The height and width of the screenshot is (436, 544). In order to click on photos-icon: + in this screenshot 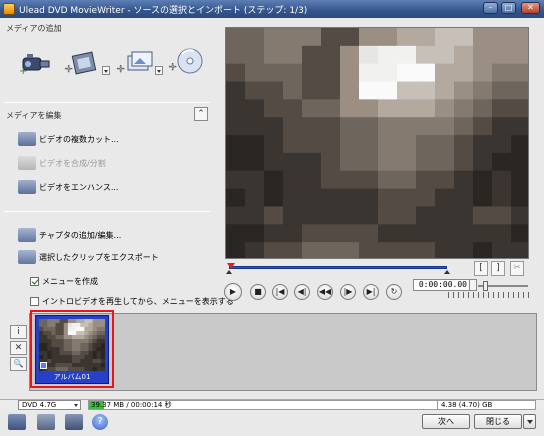, I will do `click(134, 63)`.